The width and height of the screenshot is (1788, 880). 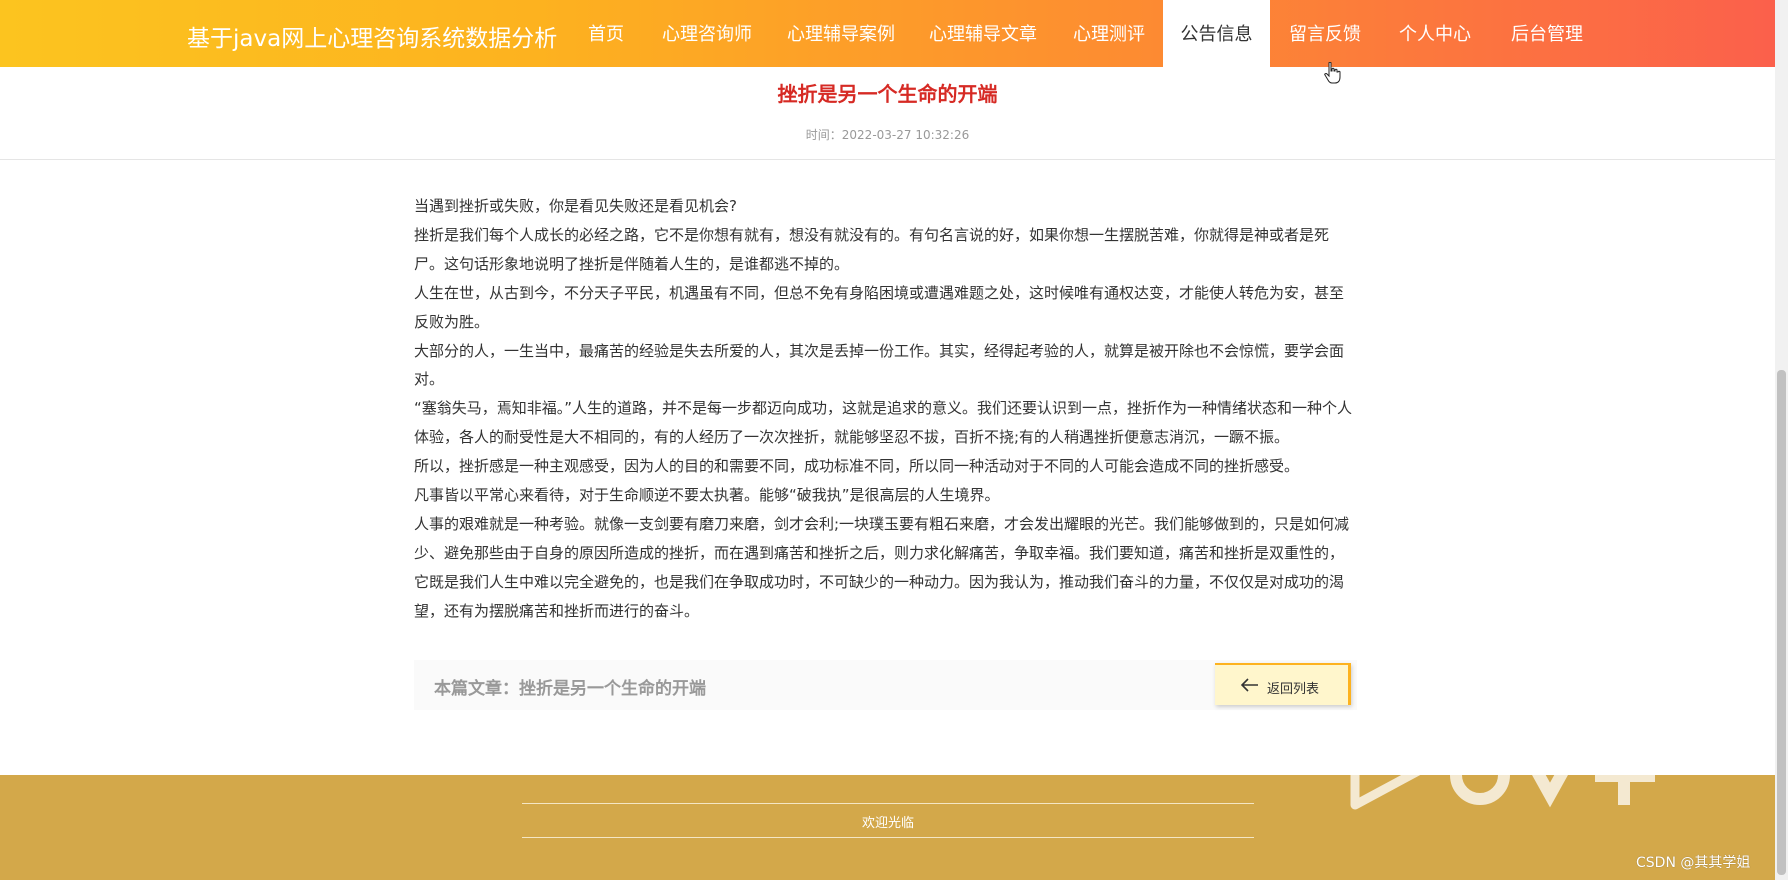 What do you see at coordinates (1547, 33) in the screenshot?
I see `nav-item-admin: 后台管理` at bounding box center [1547, 33].